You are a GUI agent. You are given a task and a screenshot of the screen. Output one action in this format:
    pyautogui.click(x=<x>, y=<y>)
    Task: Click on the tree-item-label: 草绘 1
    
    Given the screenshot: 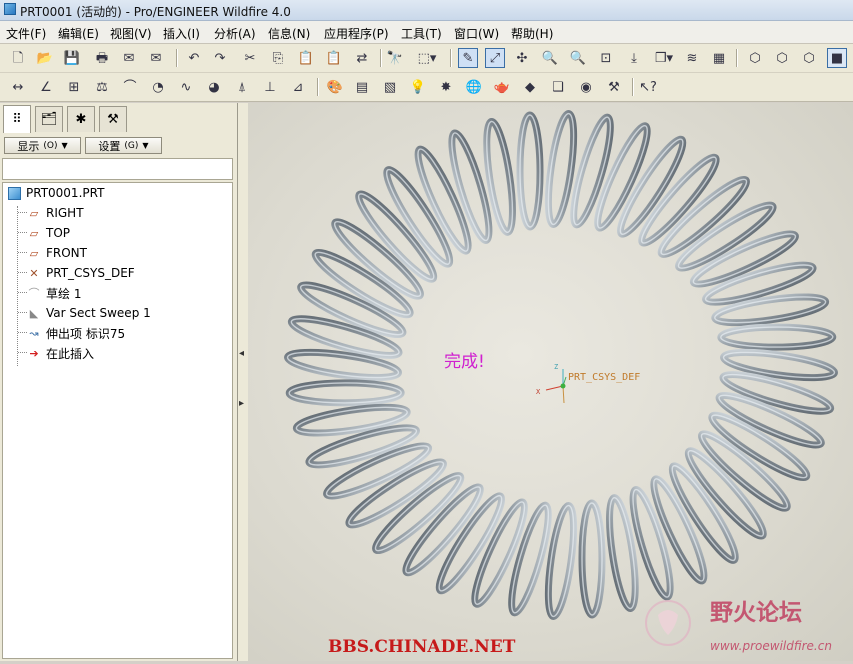 What is the action you would take?
    pyautogui.click(x=64, y=293)
    